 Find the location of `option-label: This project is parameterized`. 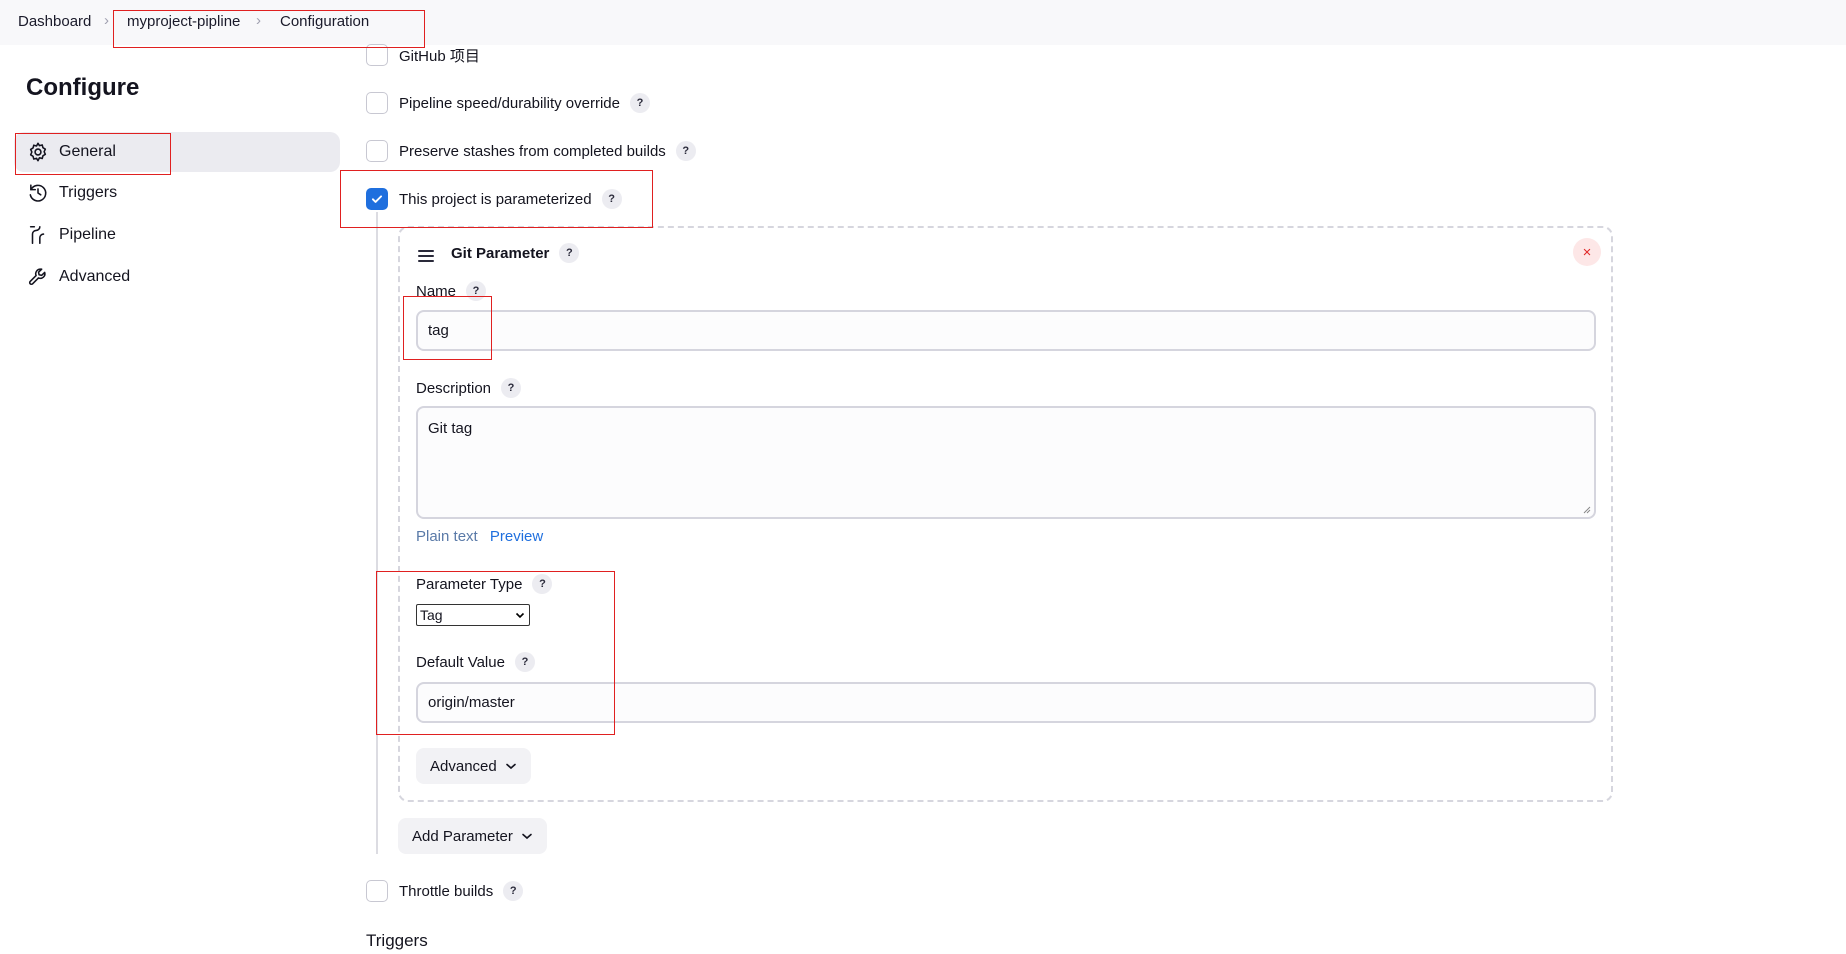

option-label: This project is parameterized is located at coordinates (495, 199).